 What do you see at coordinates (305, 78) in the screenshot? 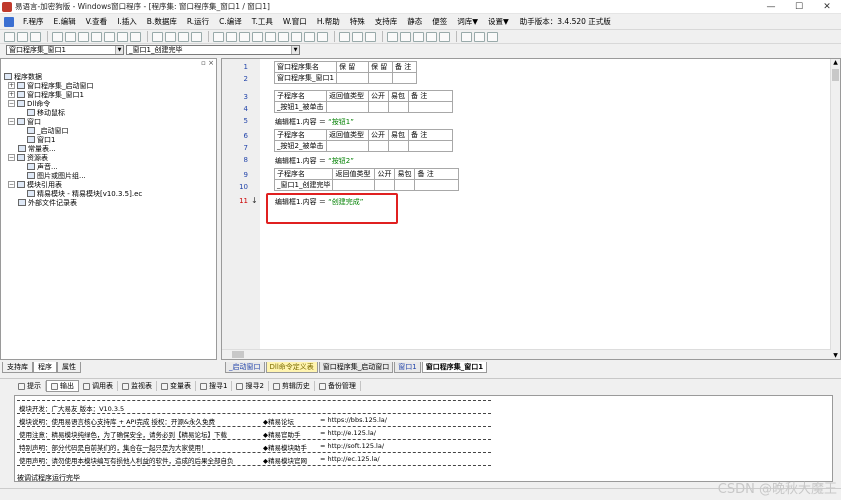
I see `table-cell: 窗口程序集_窗口1` at bounding box center [305, 78].